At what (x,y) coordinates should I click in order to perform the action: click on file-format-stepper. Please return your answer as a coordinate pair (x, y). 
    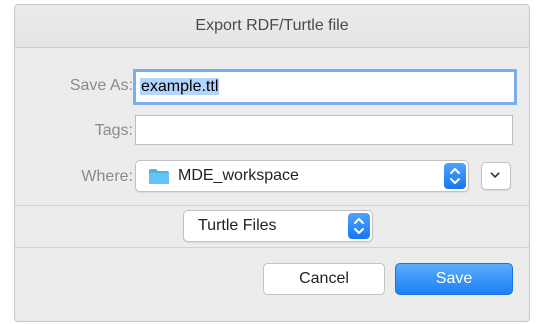
    Looking at the image, I should click on (359, 226).